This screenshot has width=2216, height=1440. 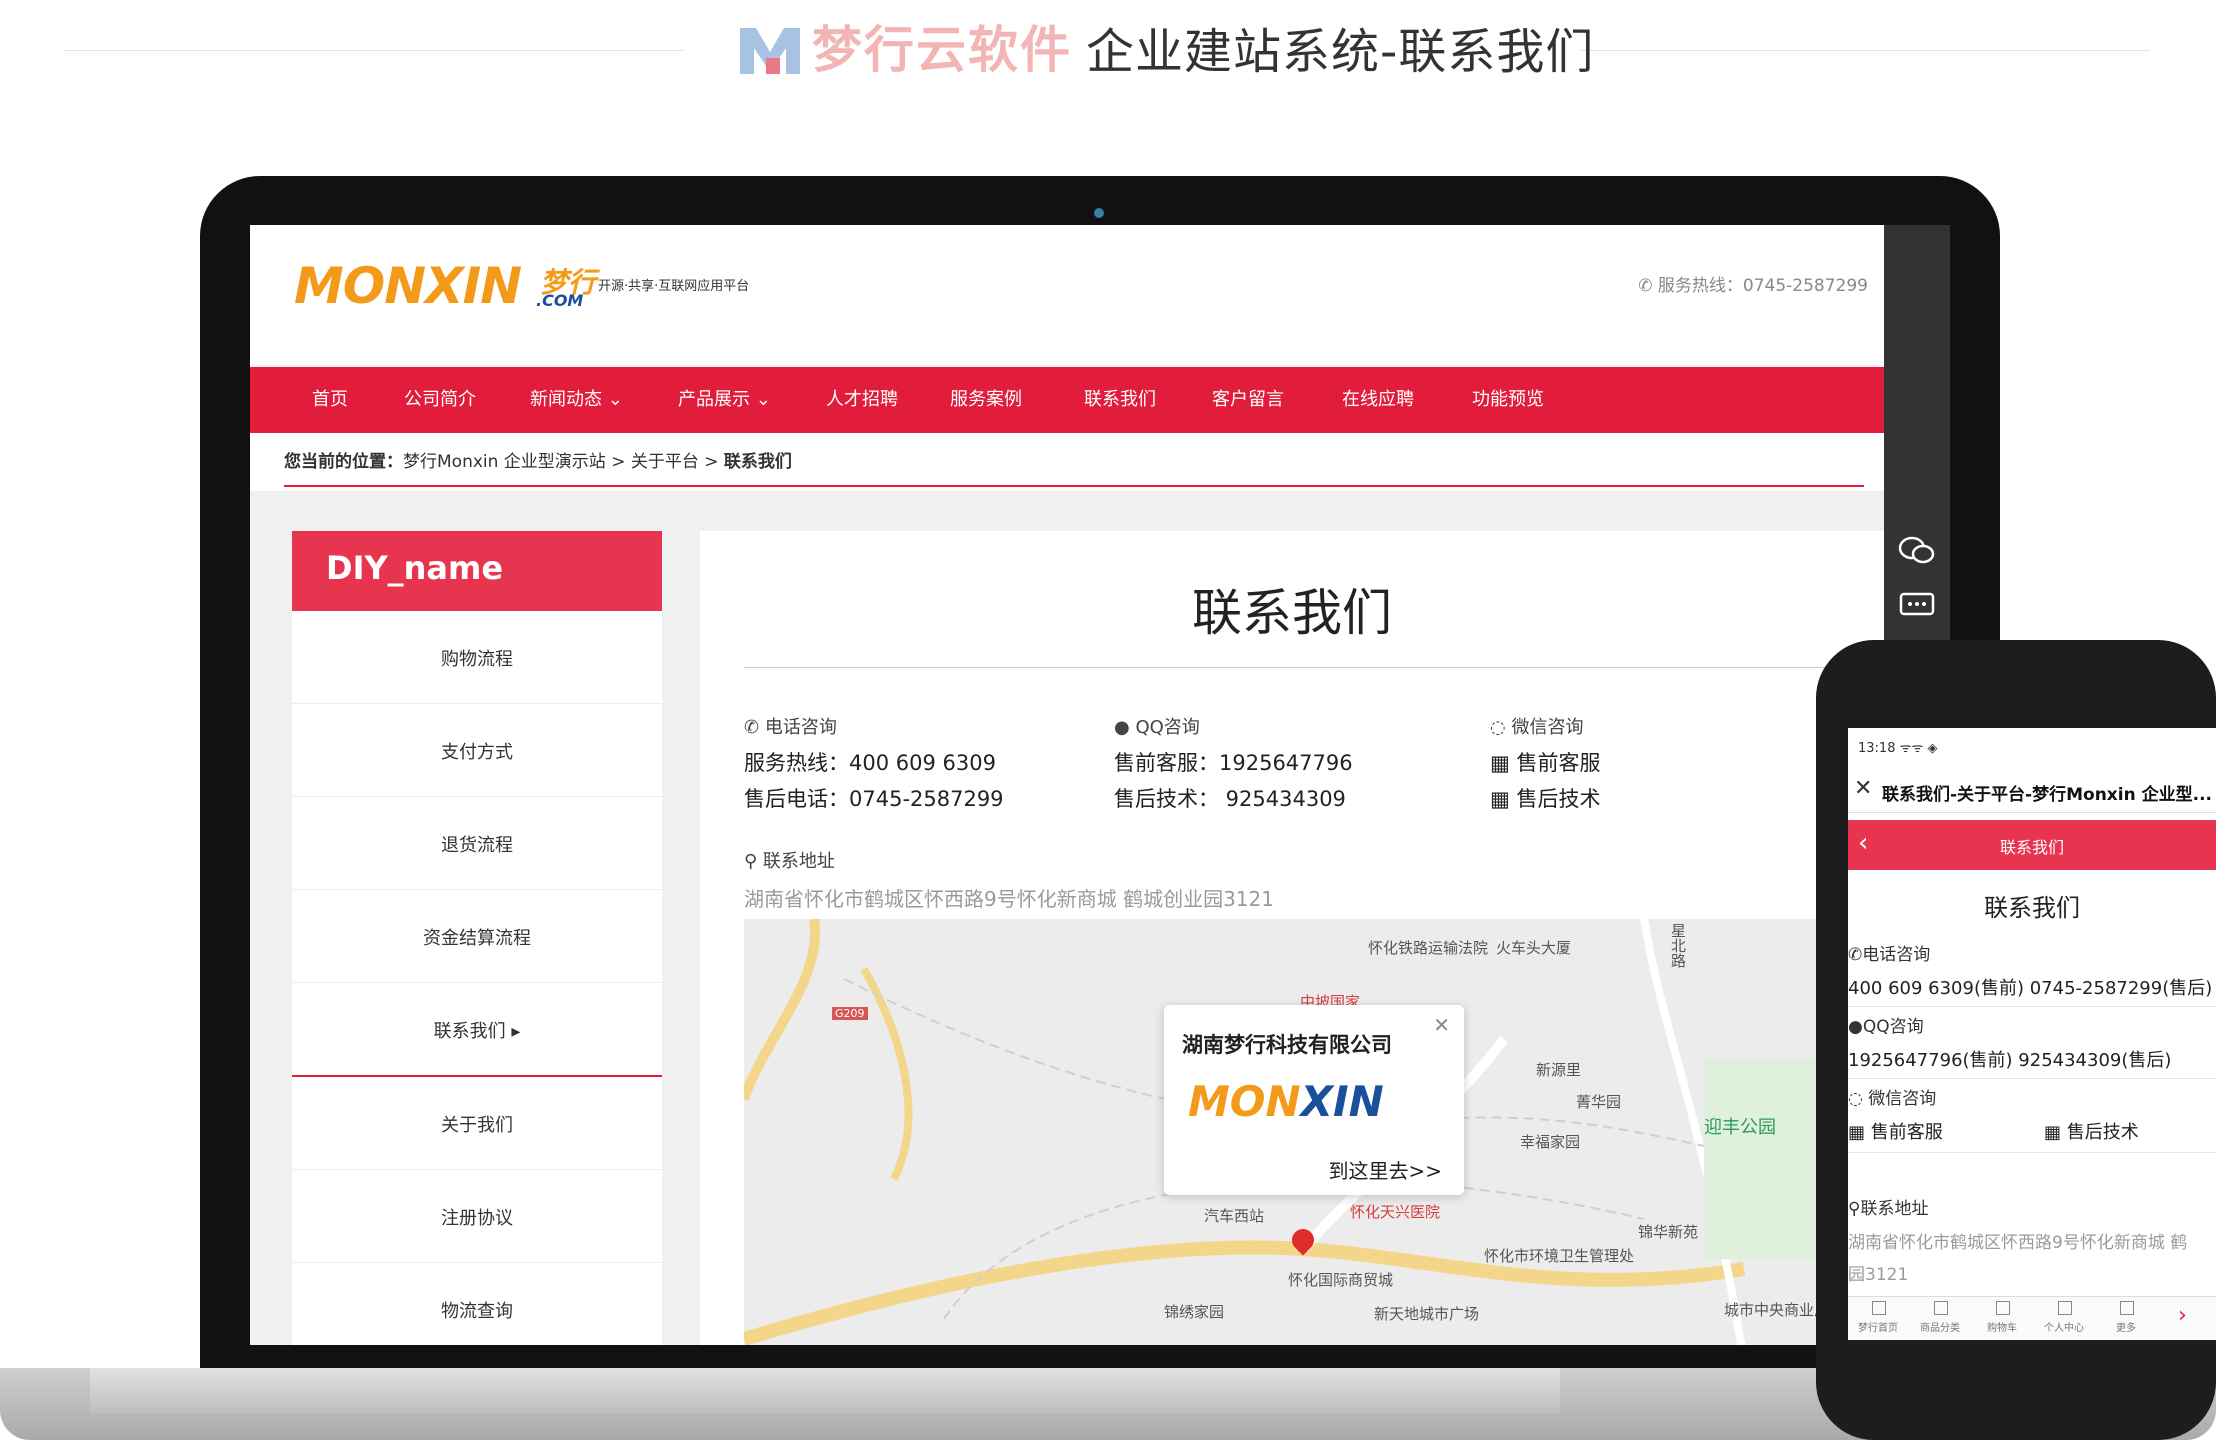 I want to click on phone-wechat-presale: ▦ 售前客服, so click(x=1895, y=1131).